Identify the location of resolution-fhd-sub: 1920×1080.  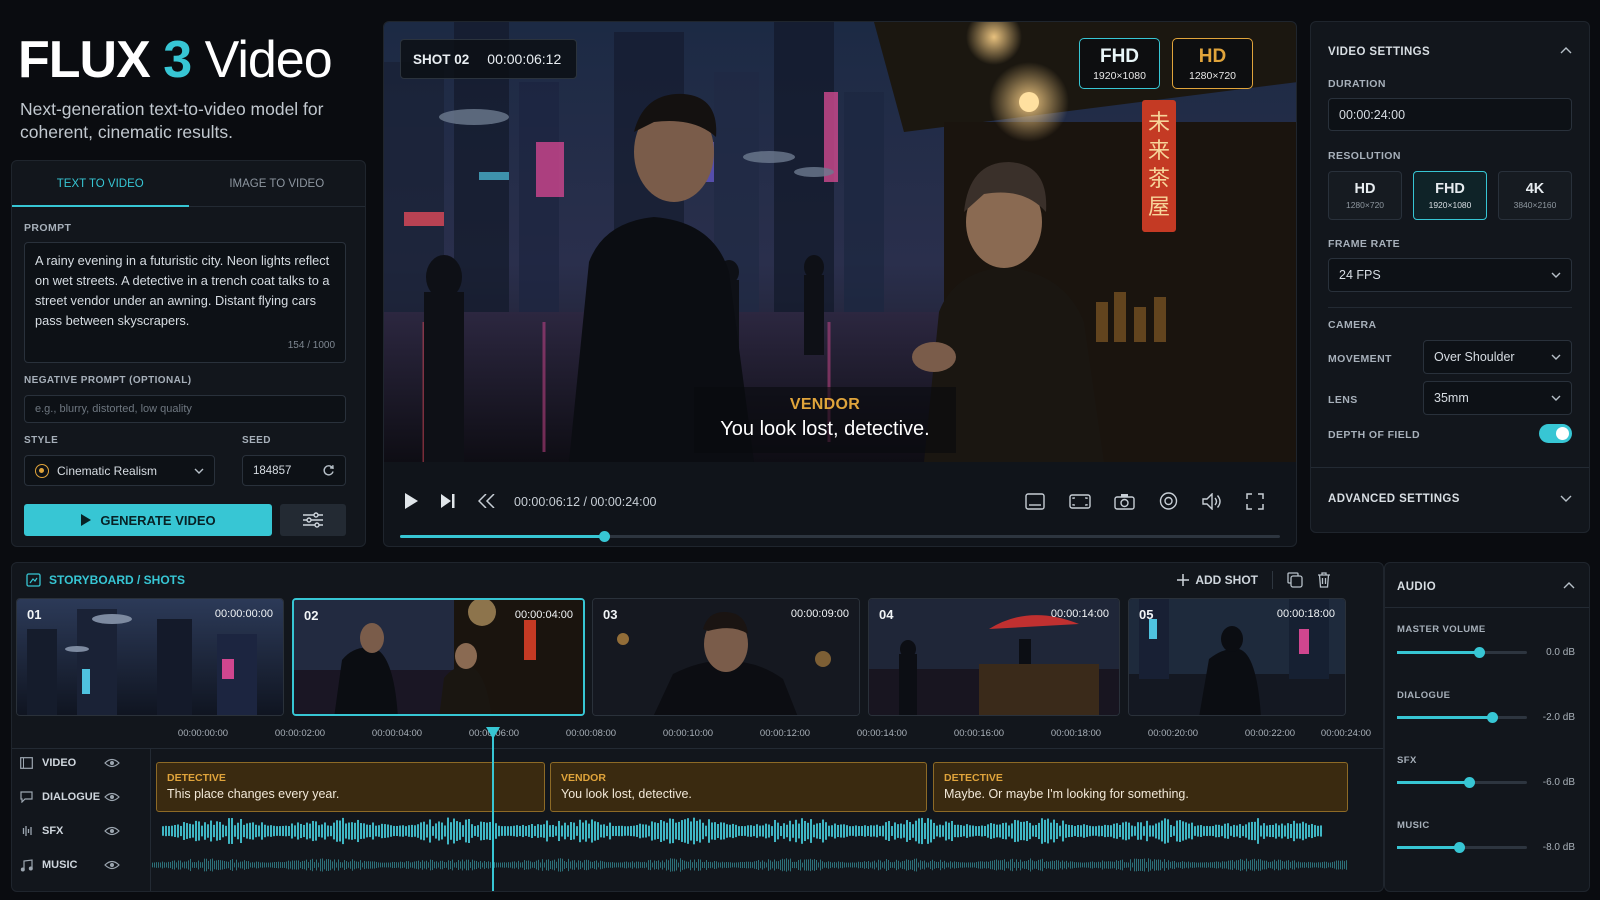
(1450, 205).